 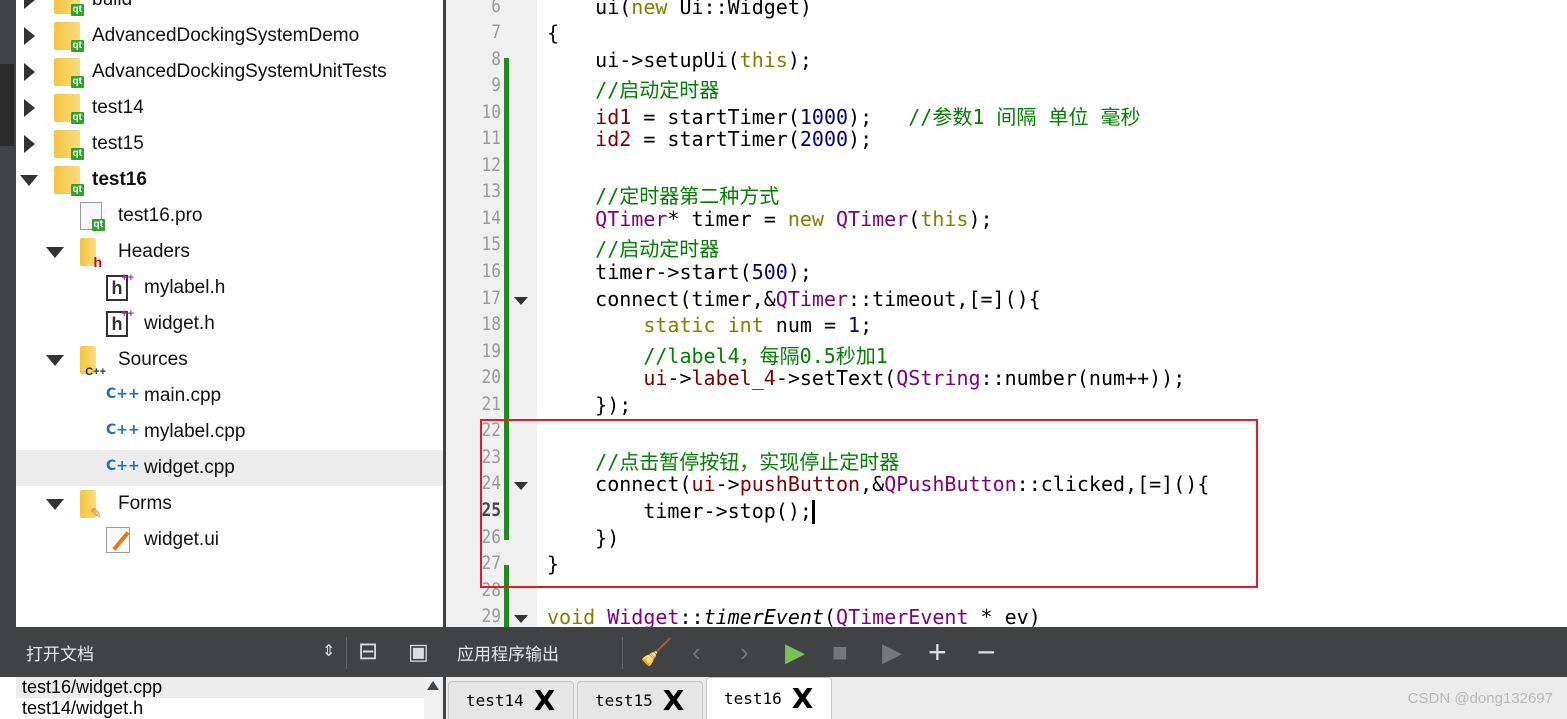 I want to click on tree-item: qt AdvancedDockingSystemDemo, so click(x=229, y=36).